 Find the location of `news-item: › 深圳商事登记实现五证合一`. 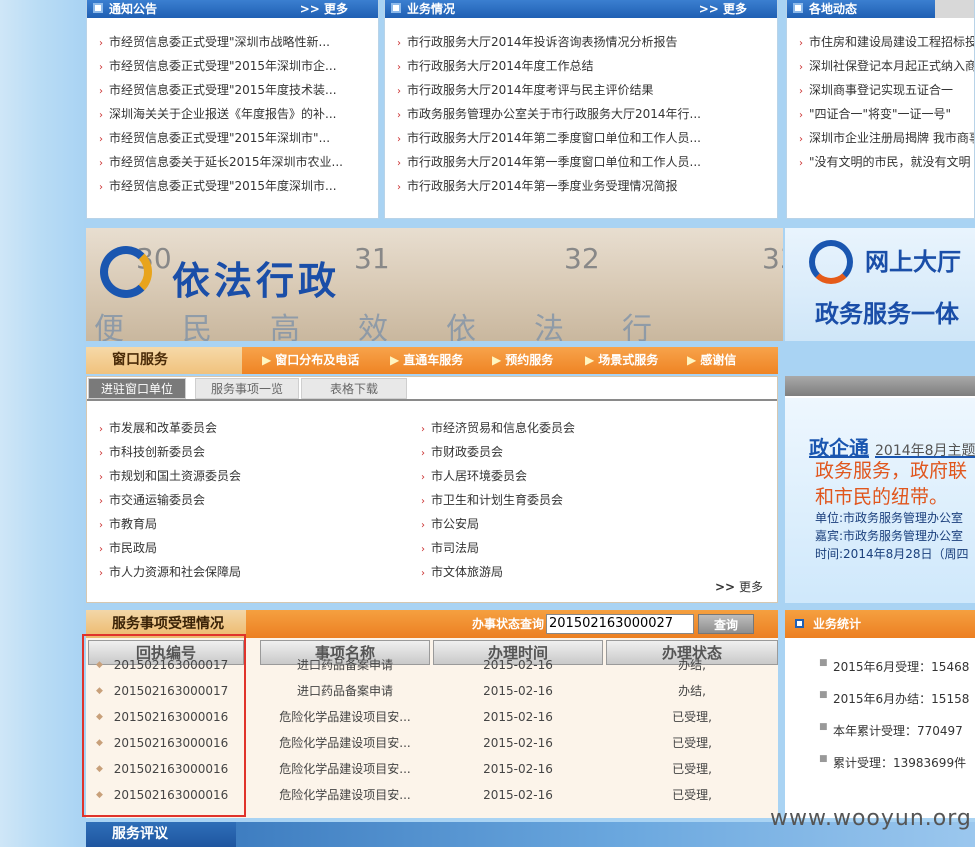

news-item: › 深圳商事登记实现五证合一 is located at coordinates (886, 90).